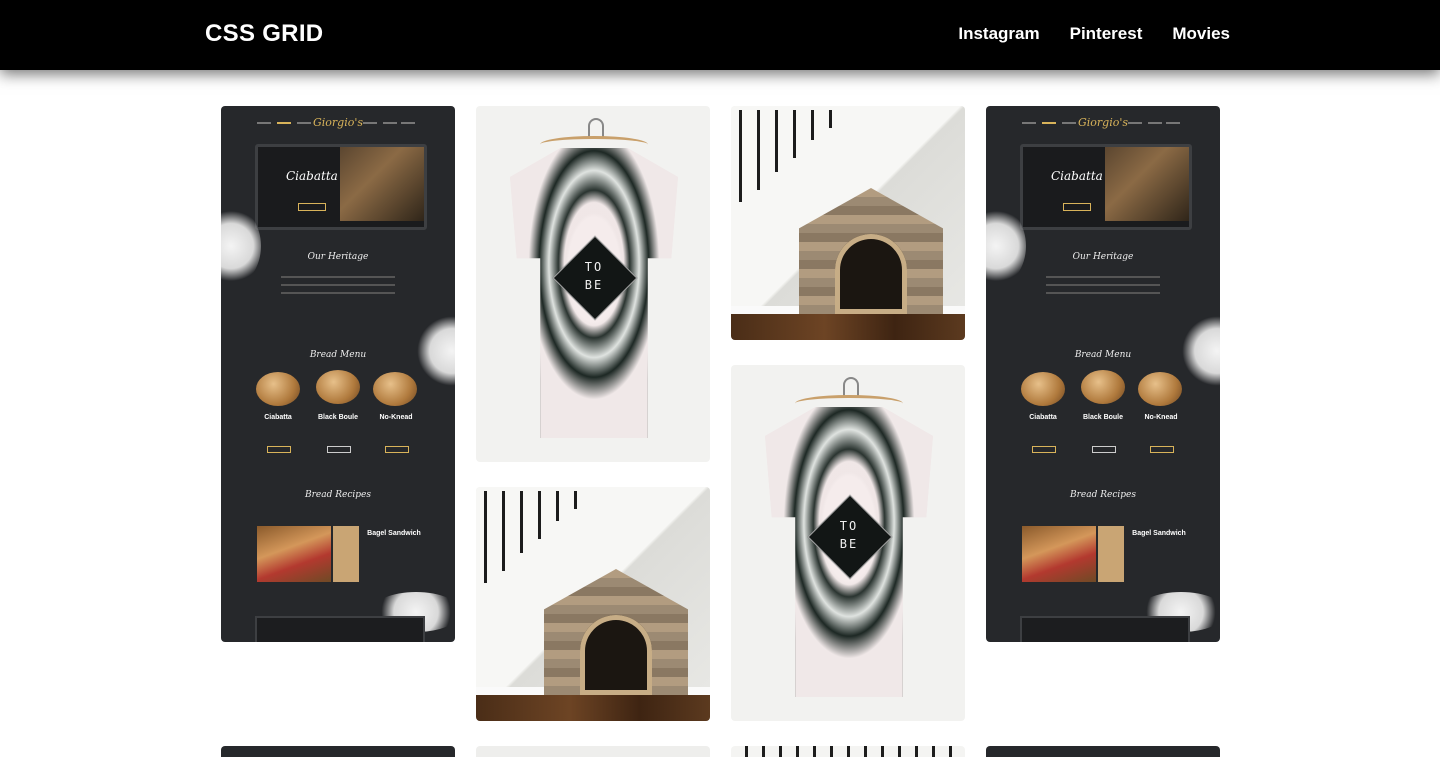  I want to click on site-brand: CSS GRID, so click(264, 34).